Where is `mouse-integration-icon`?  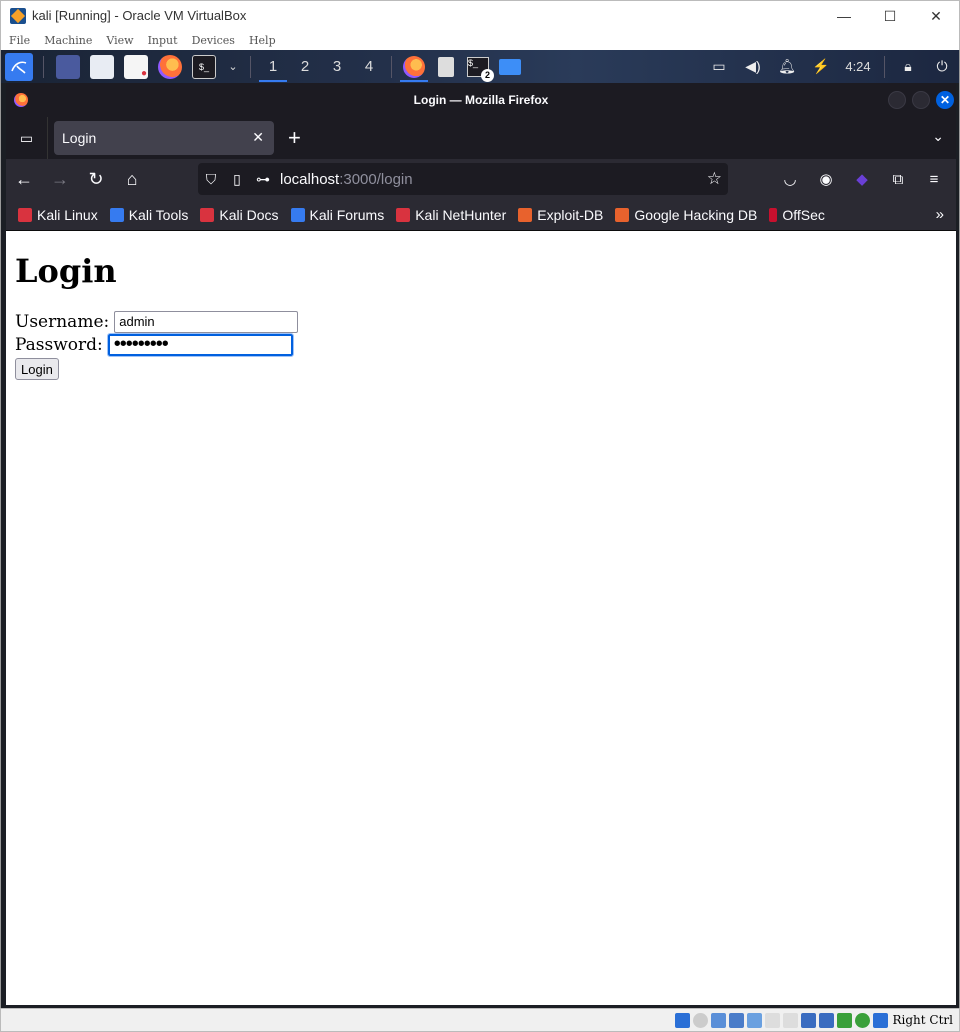 mouse-integration-icon is located at coordinates (880, 1020).